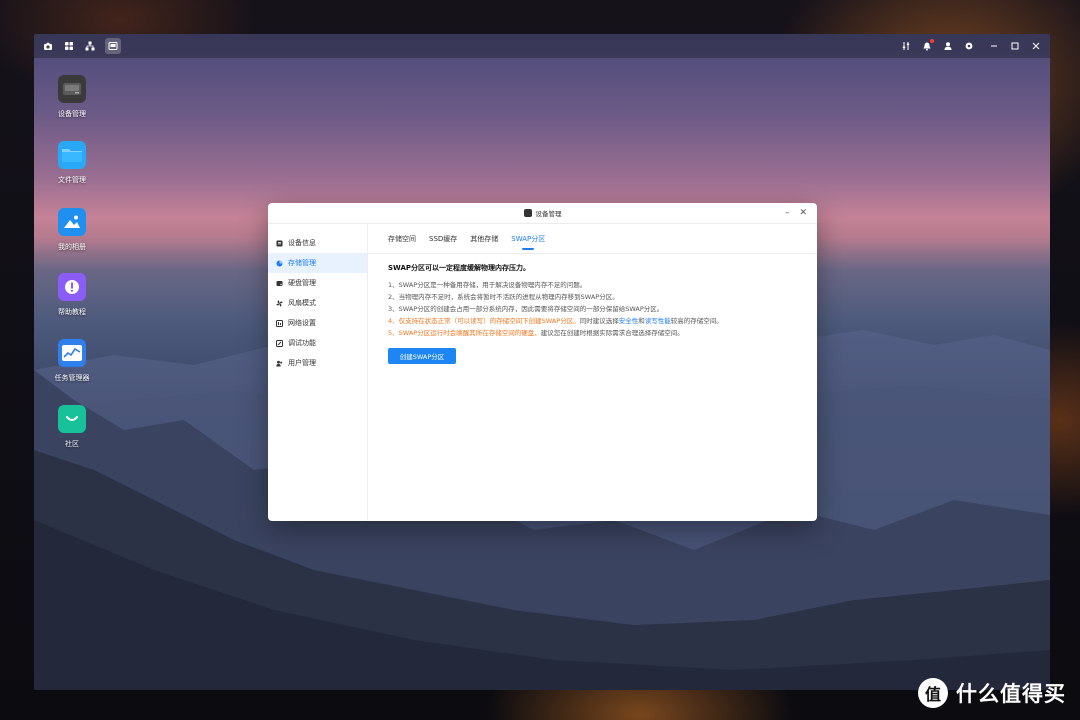 The height and width of the screenshot is (720, 1080). What do you see at coordinates (994, 46) in the screenshot?
I see `minimize-icon` at bounding box center [994, 46].